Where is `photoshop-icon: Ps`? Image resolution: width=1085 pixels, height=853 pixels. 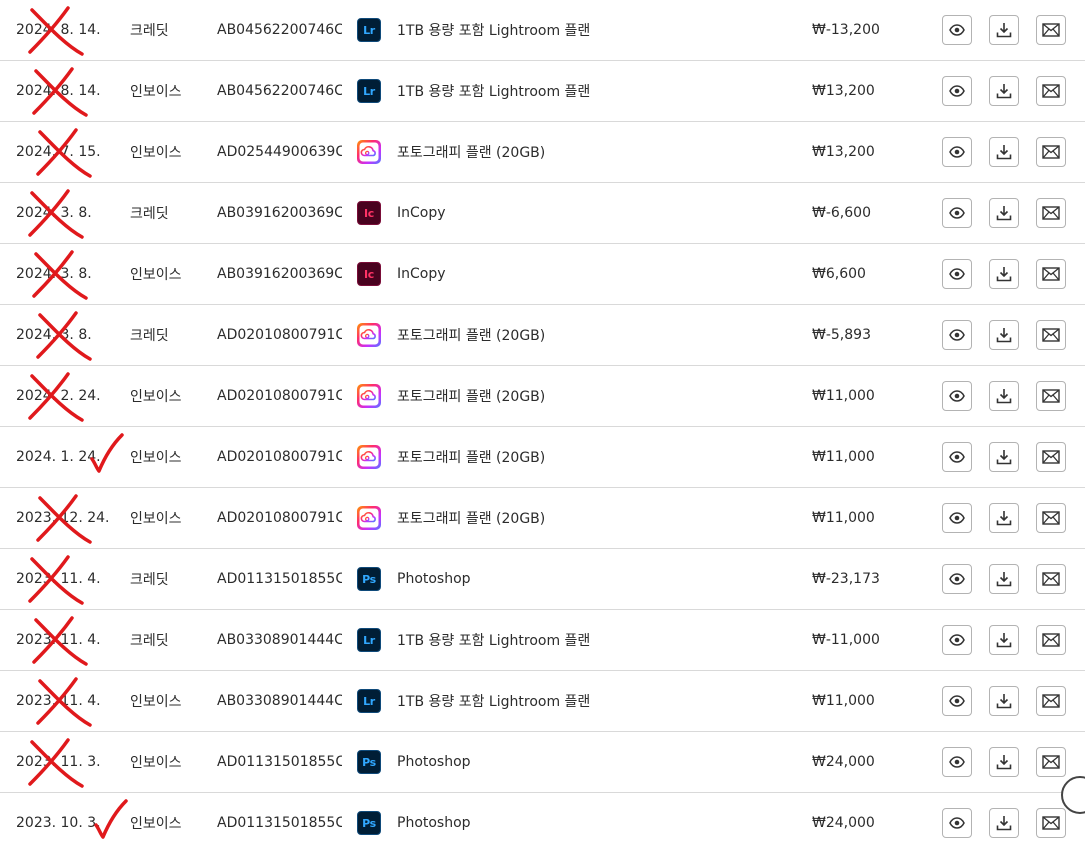 photoshop-icon: Ps is located at coordinates (369, 579).